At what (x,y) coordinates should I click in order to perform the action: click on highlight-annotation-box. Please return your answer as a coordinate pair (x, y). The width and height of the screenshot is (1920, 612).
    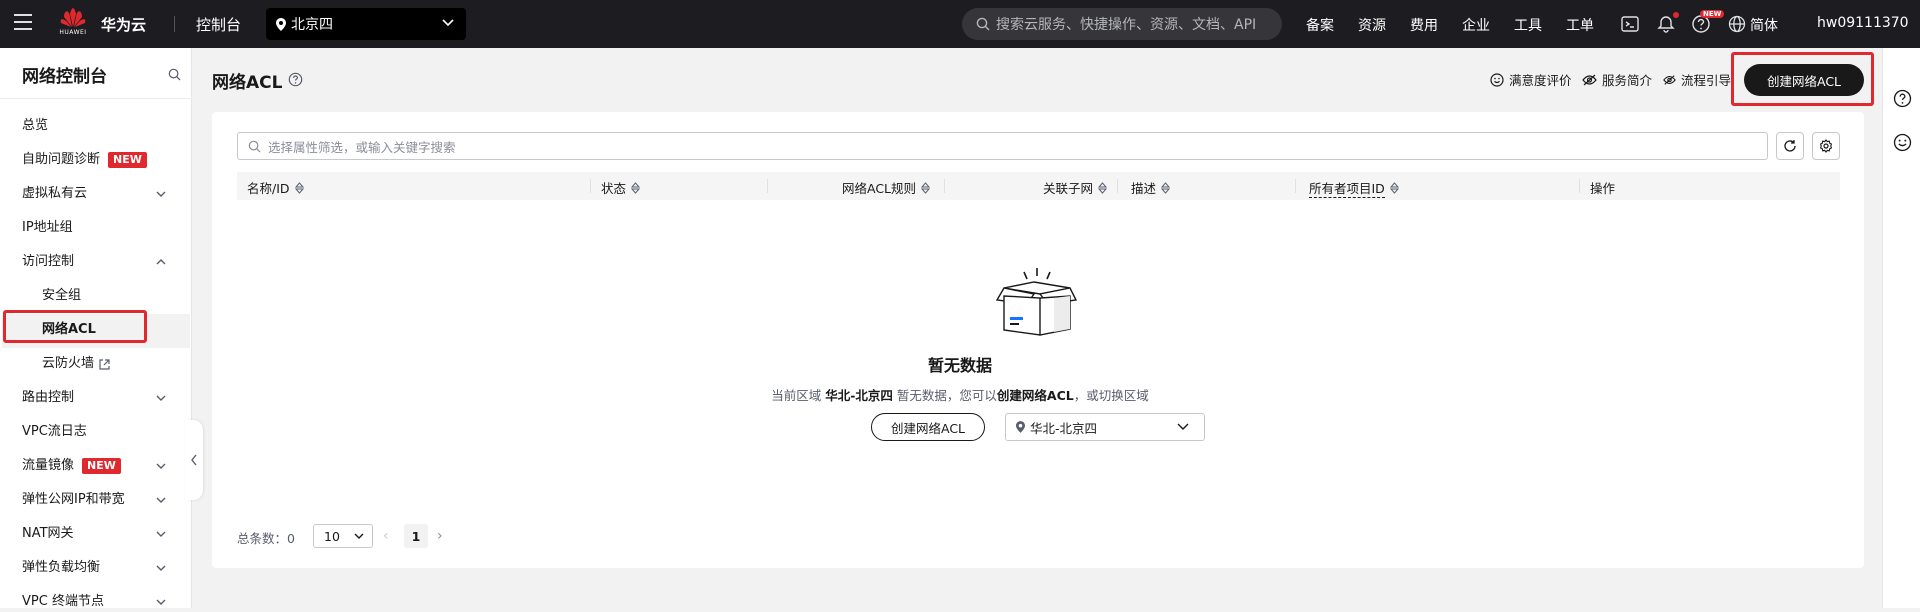
    Looking at the image, I should click on (75, 326).